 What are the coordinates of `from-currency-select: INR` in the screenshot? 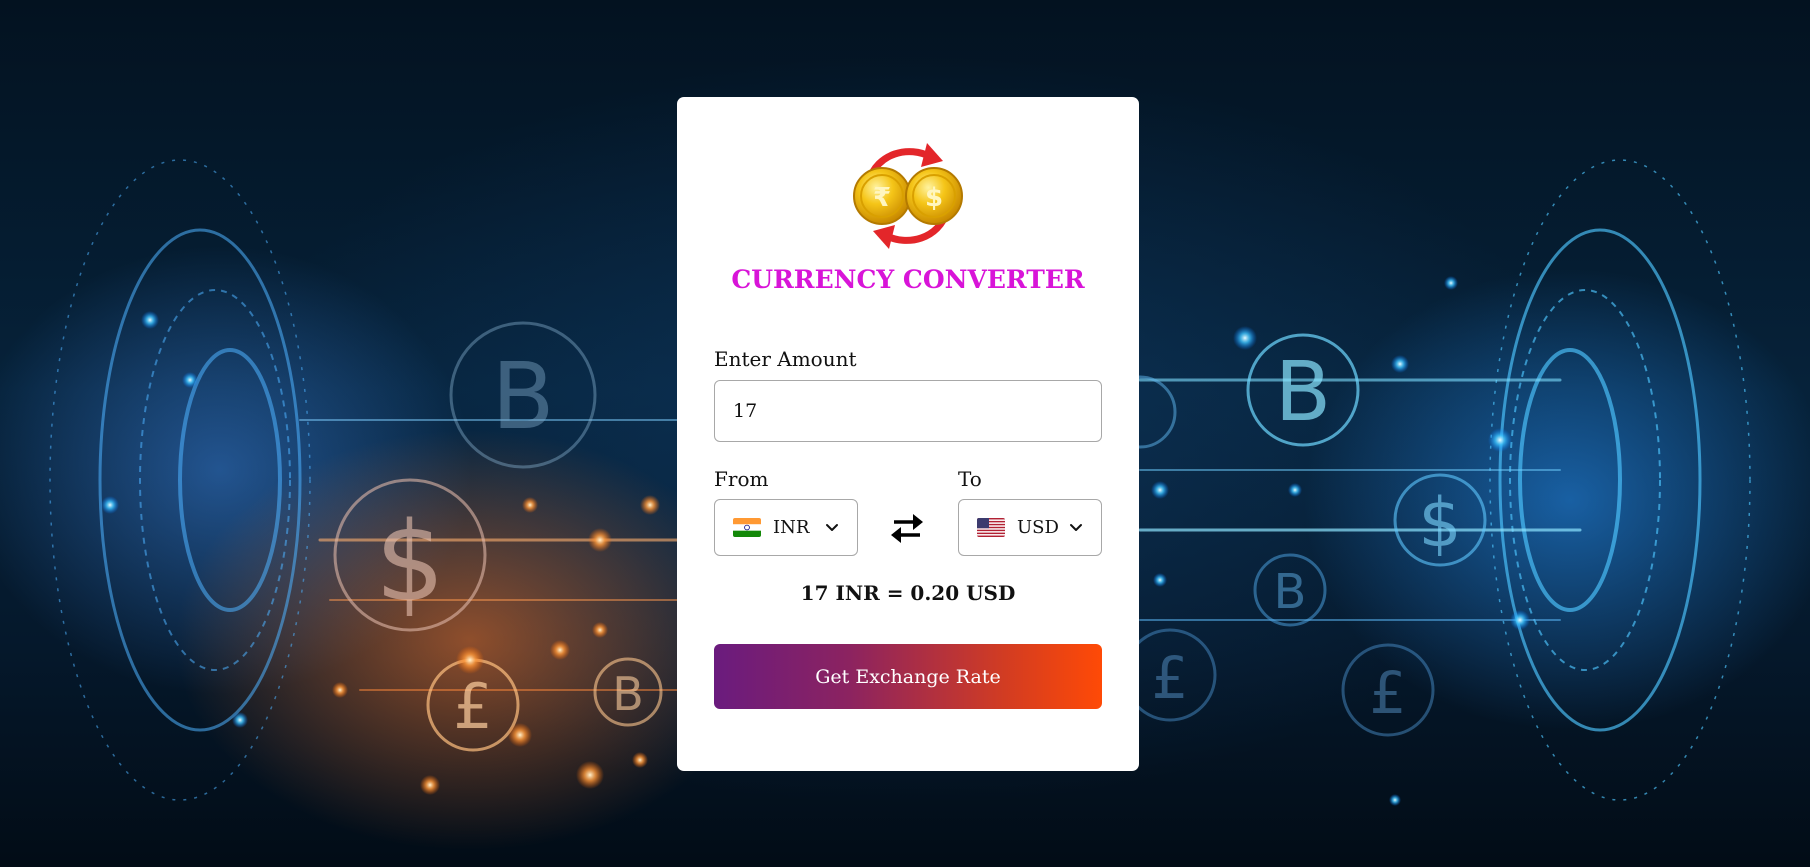 It's located at (786, 527).